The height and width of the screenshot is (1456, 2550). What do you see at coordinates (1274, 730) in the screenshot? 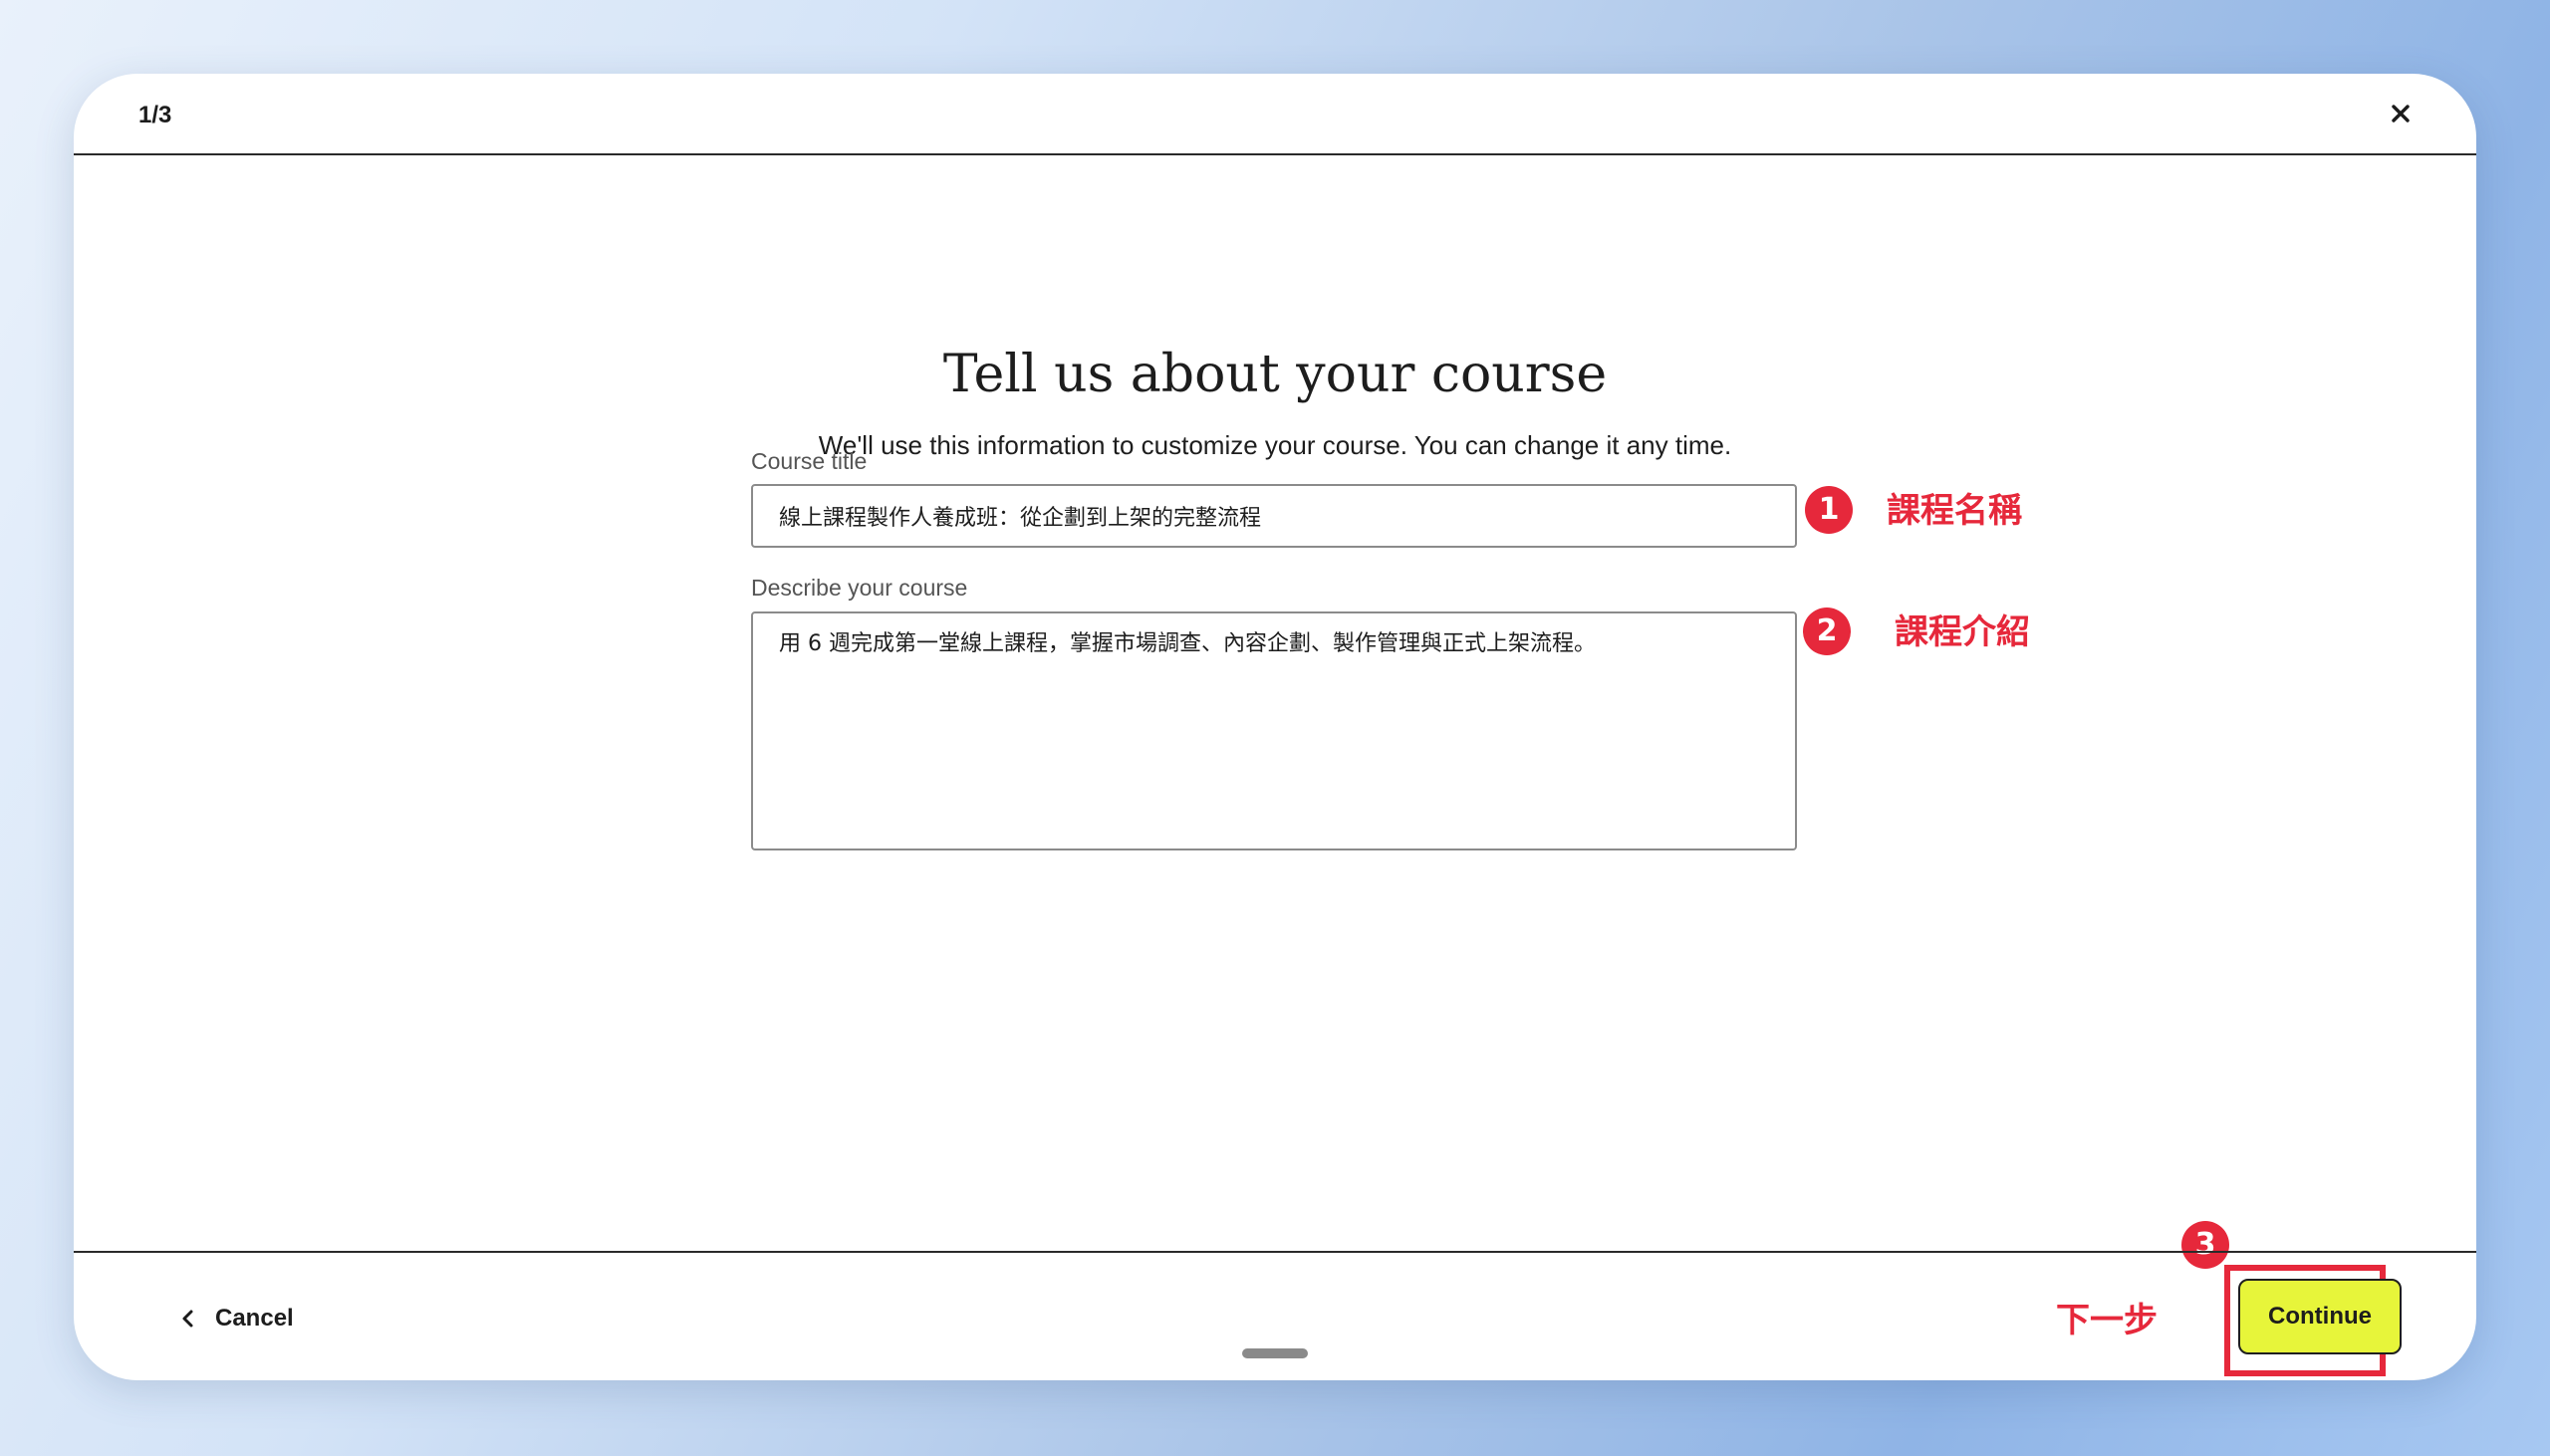
I see `course-description-textarea: 用 6 週完成第一堂線上課程，掌握市場調查、內容企劃、製作管理與正式上架流程。` at bounding box center [1274, 730].